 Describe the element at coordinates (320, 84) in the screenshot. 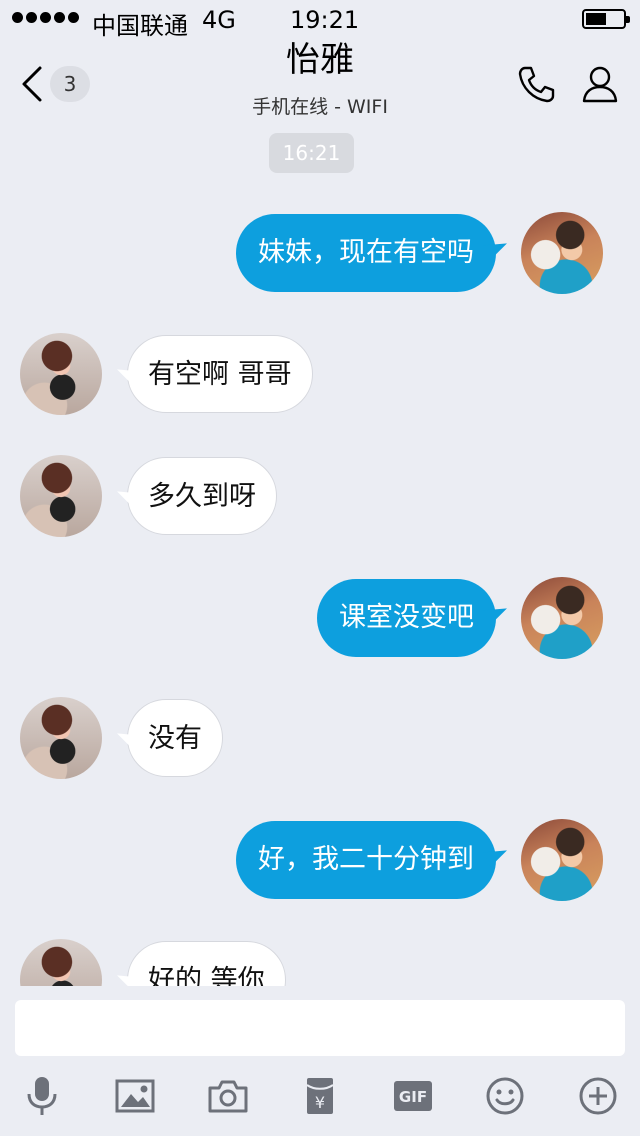

I see `chat-header: 3 怡雅 手机在线 - WIFI` at that location.